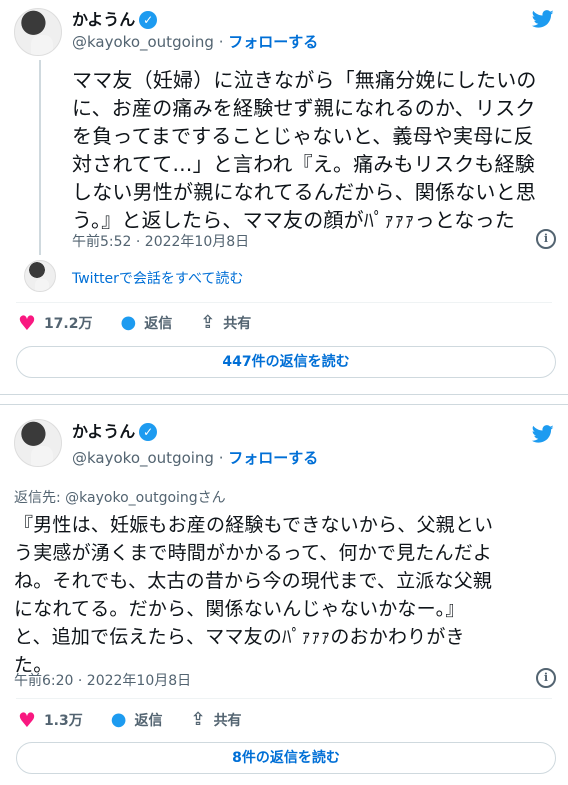 This screenshot has width=568, height=785. I want to click on conversation-avatar, so click(40, 276).